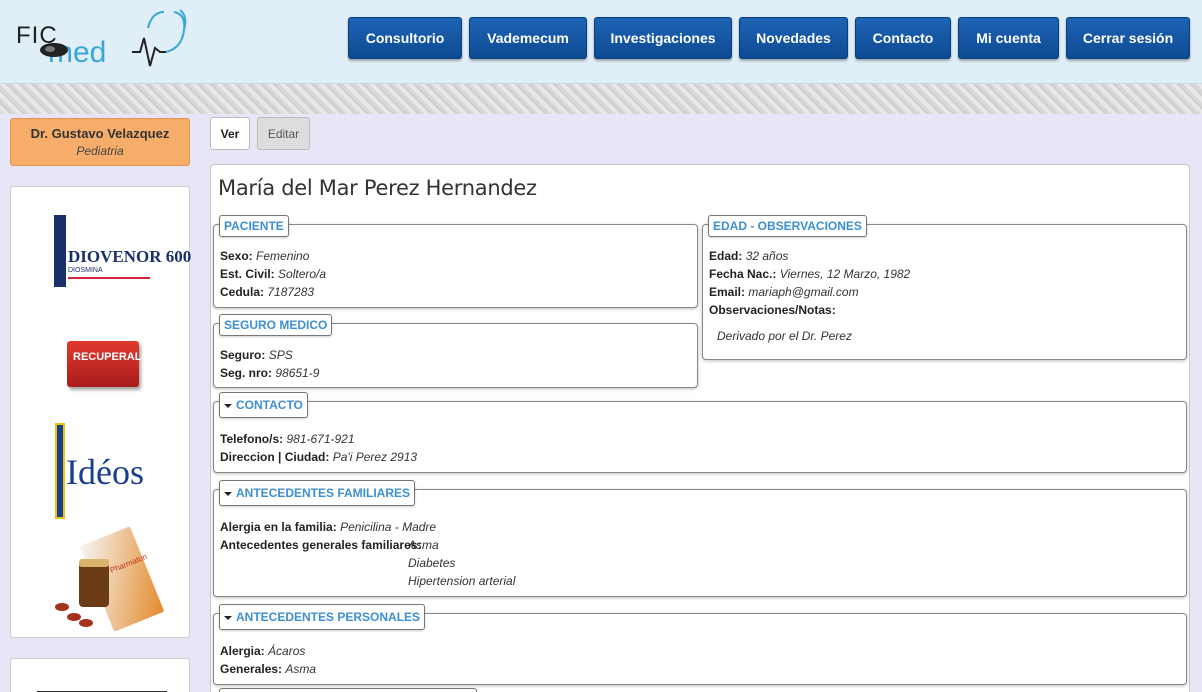  What do you see at coordinates (100, 133) in the screenshot?
I see `doctor-name: Dr. Gustavo Velazquez` at bounding box center [100, 133].